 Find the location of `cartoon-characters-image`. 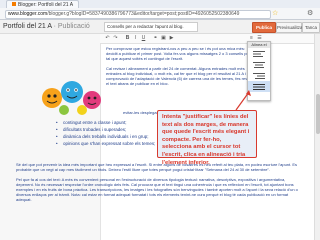

cartoon-characters-image is located at coordinates (71, 98).